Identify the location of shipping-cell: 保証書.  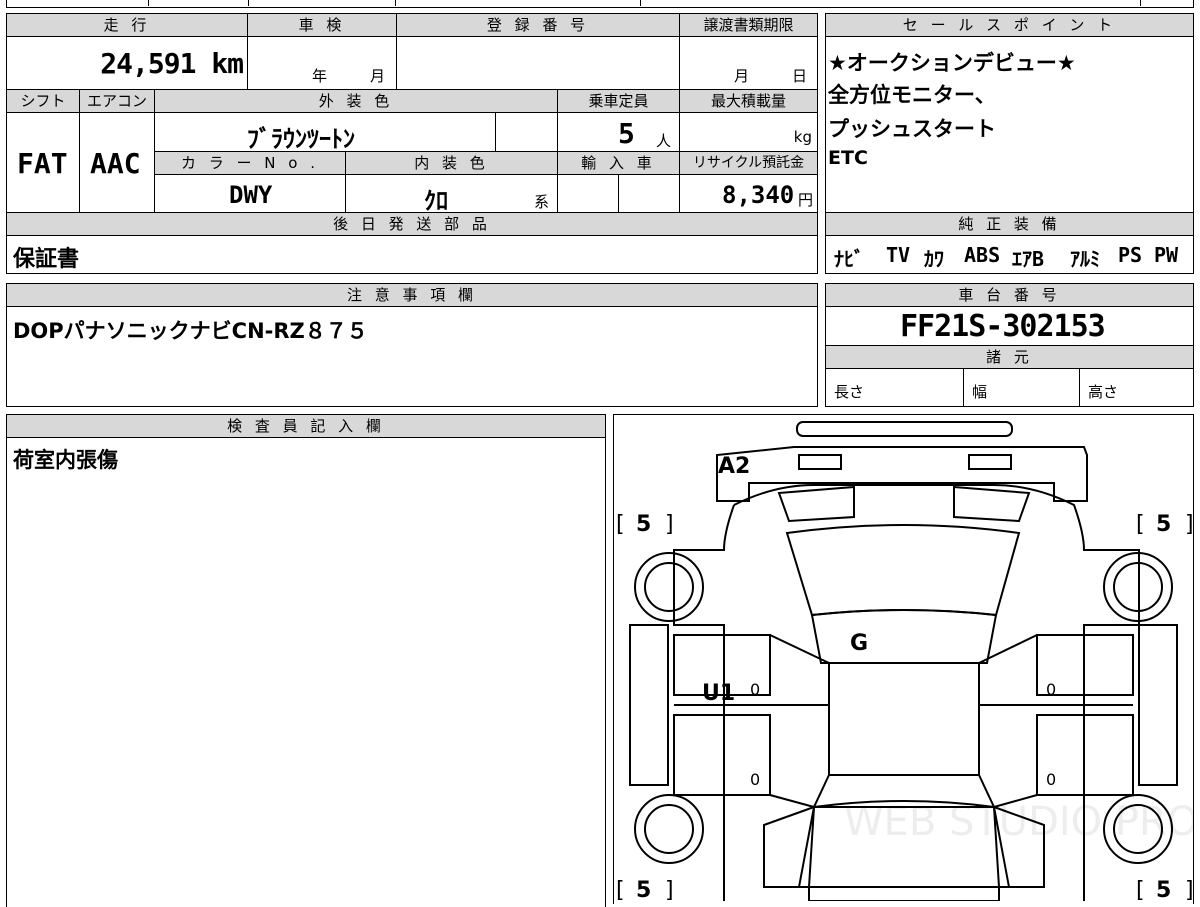
(412, 254).